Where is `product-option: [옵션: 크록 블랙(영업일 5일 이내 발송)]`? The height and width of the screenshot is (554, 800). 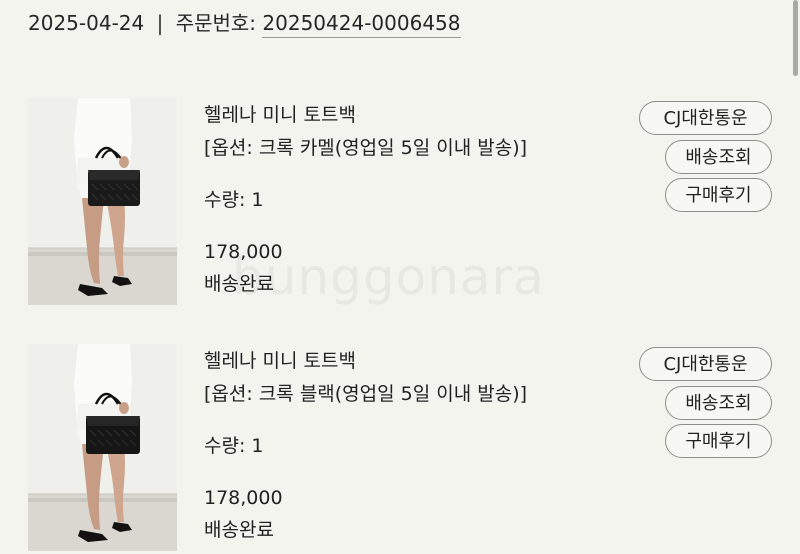
product-option: [옵션: 크록 블랙(영업일 5일 이내 발송)] is located at coordinates (366, 394).